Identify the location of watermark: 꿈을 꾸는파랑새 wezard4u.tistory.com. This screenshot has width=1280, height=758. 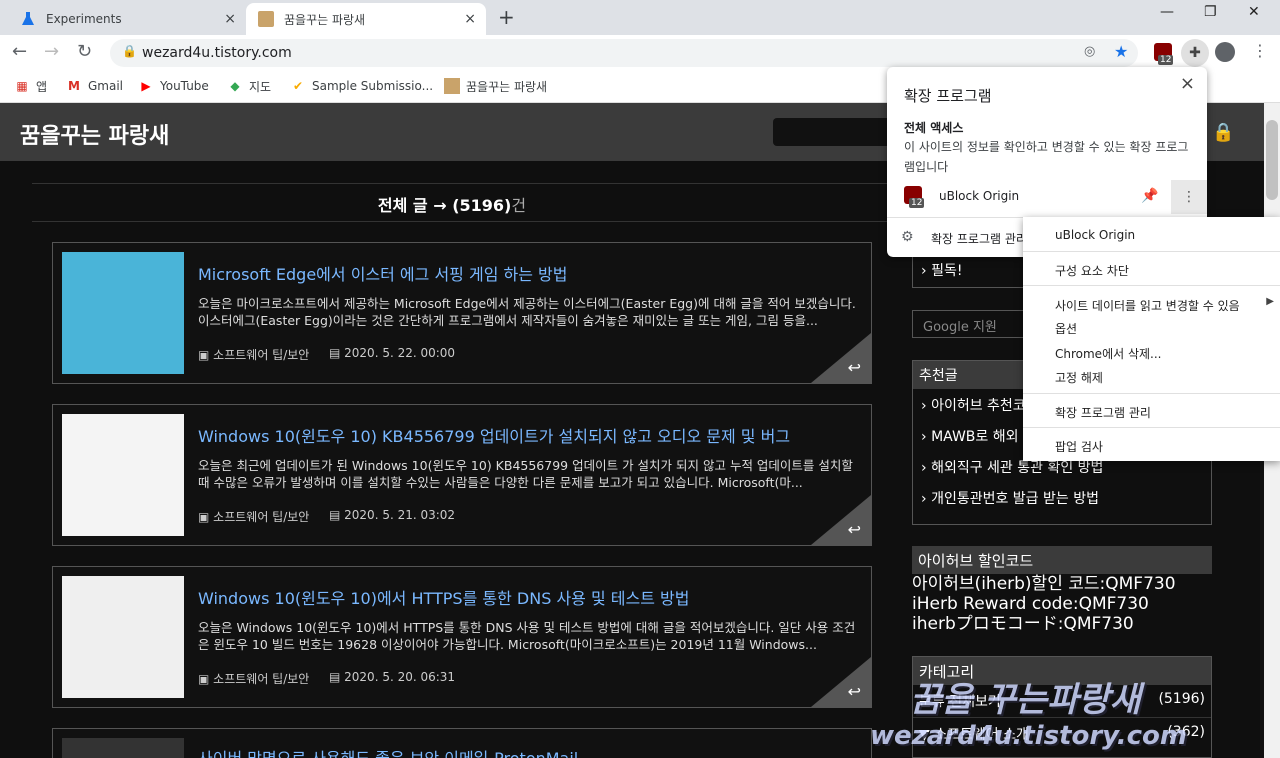
(1028, 715).